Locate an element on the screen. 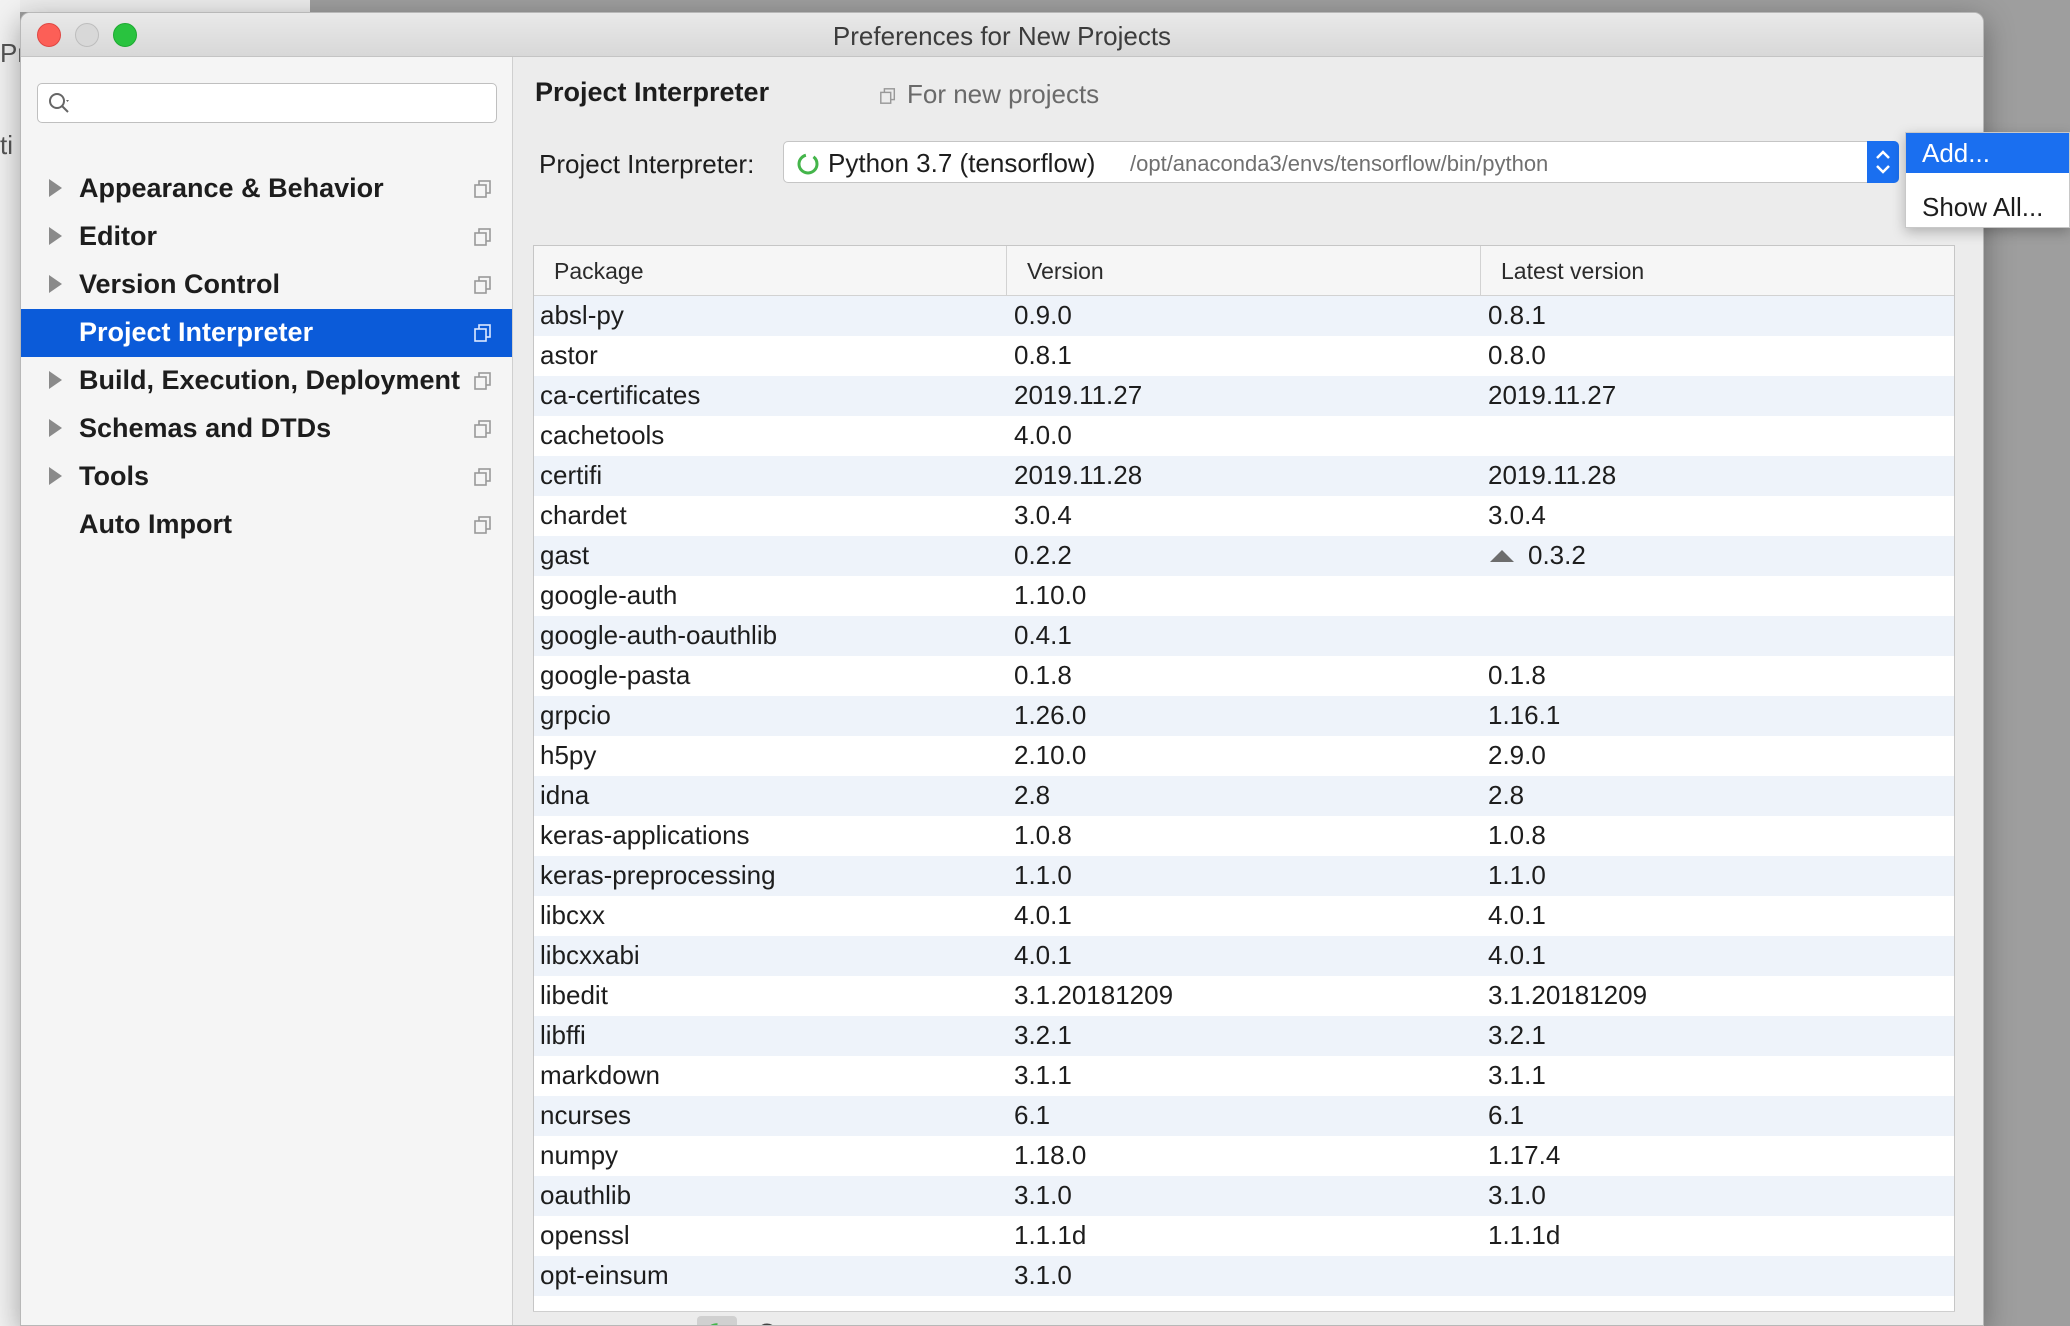 The image size is (2070, 1326). latest-version-cell: 6.1 is located at coordinates (1506, 1115).